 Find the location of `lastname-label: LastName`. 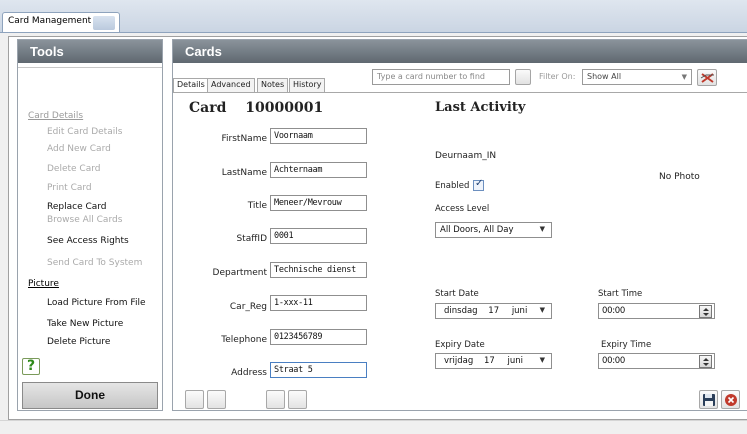

lastname-label: LastName is located at coordinates (244, 173).